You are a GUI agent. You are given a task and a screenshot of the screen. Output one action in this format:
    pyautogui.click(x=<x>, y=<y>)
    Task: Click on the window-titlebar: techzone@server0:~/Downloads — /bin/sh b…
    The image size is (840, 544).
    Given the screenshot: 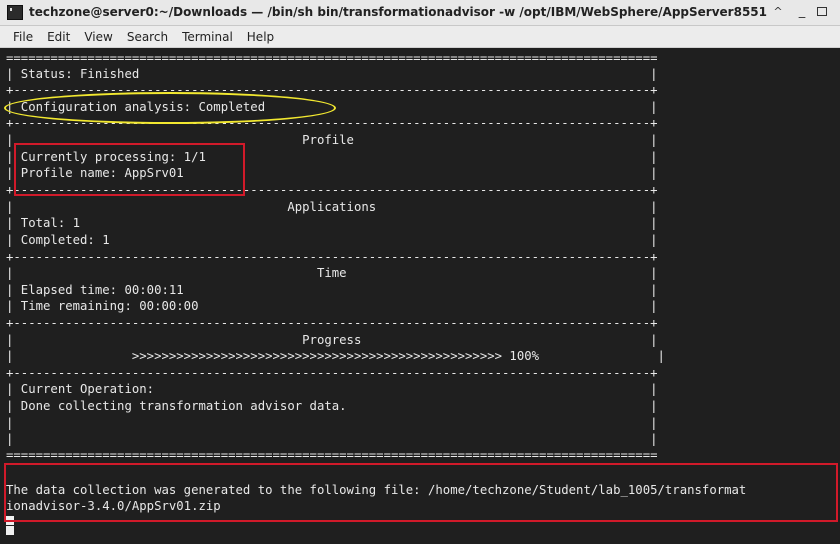 What is the action you would take?
    pyautogui.click(x=420, y=13)
    